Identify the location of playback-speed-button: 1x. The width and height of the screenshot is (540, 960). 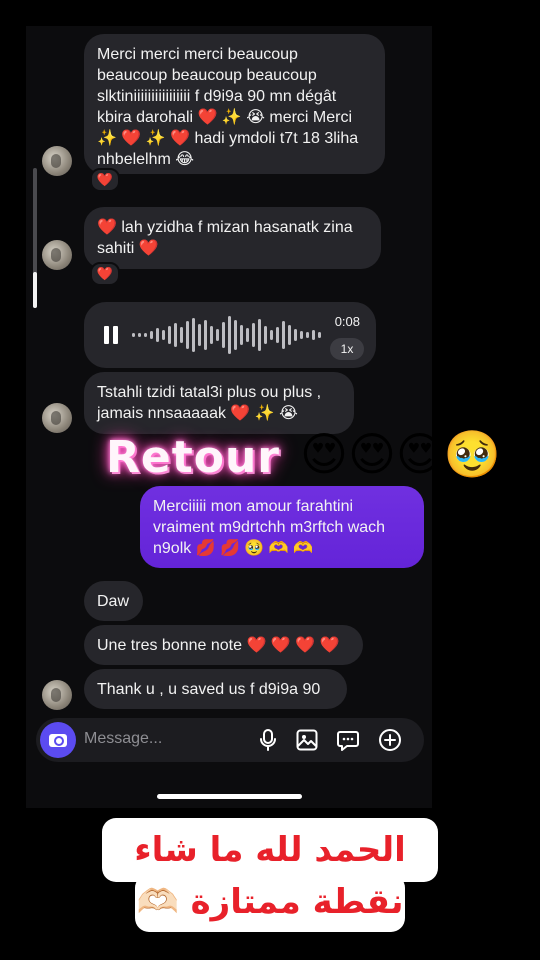
(347, 349).